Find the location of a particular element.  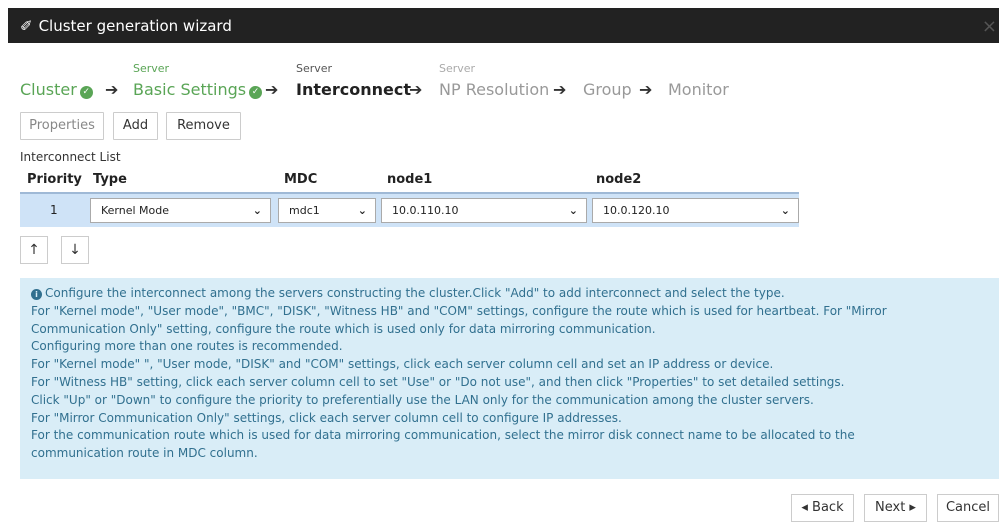

move-down-button: ↓ is located at coordinates (75, 250).